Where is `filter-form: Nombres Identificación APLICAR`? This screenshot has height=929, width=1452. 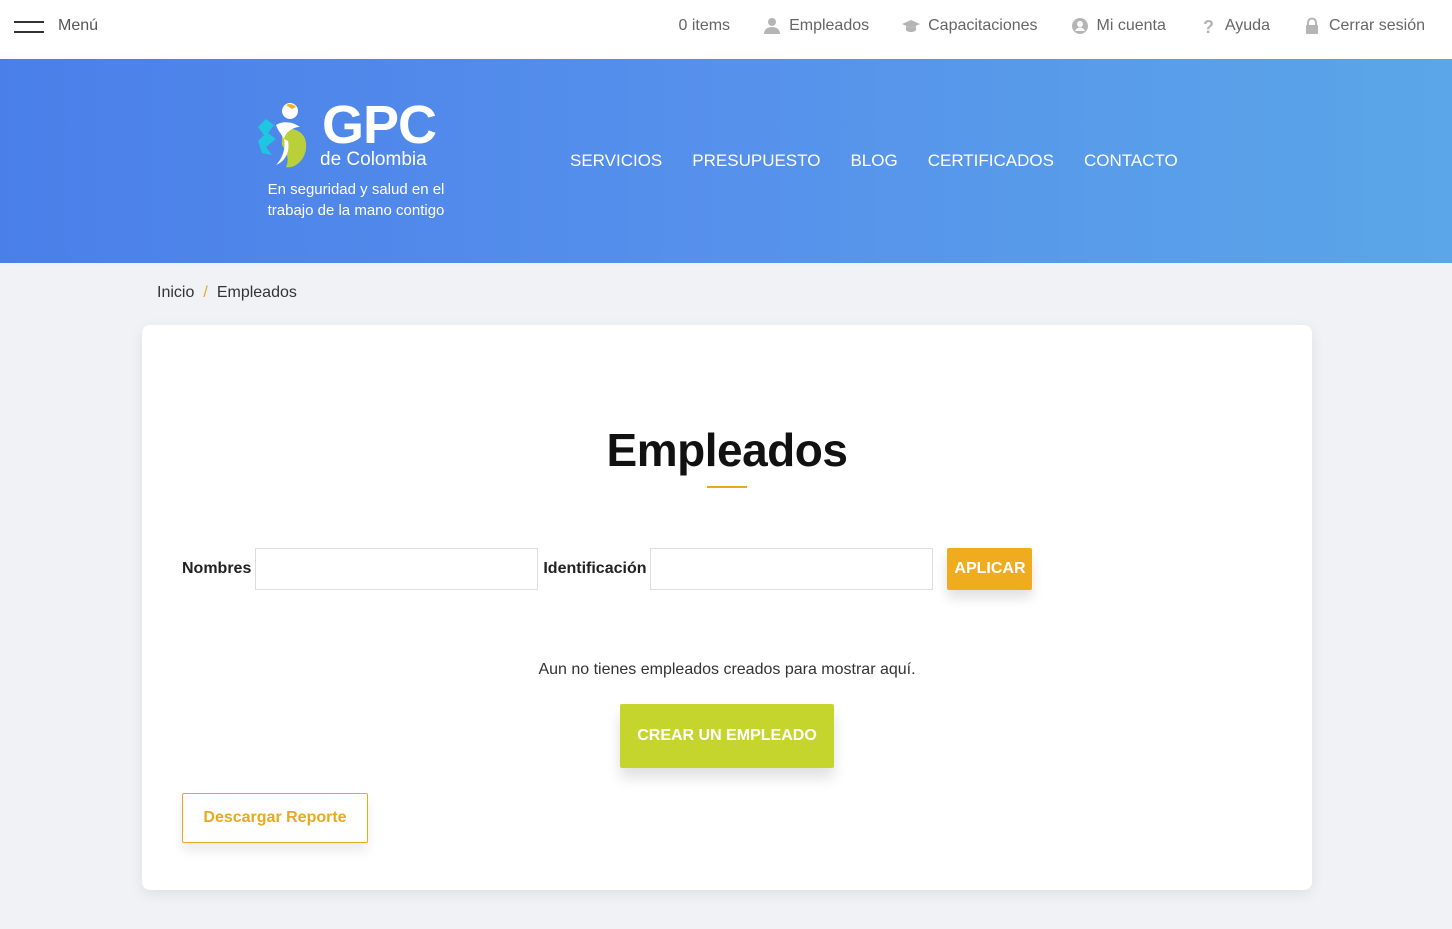 filter-form: Nombres Identificación APLICAR is located at coordinates (607, 569).